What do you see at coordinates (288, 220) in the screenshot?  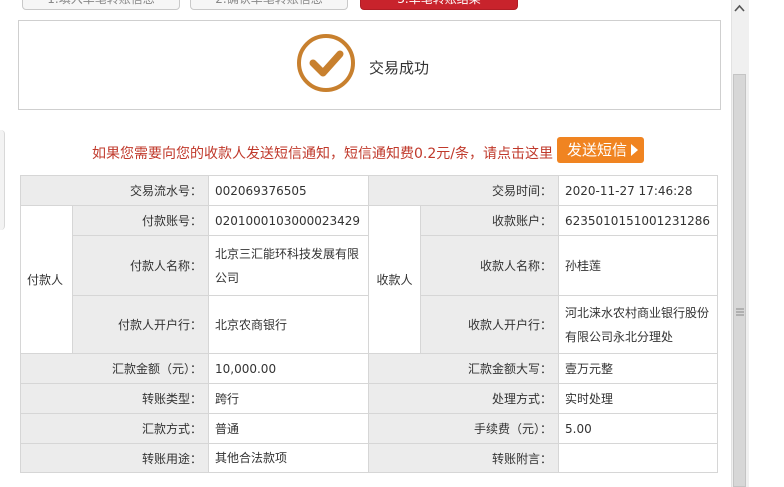 I see `payer-account-value: 0201000103000023429` at bounding box center [288, 220].